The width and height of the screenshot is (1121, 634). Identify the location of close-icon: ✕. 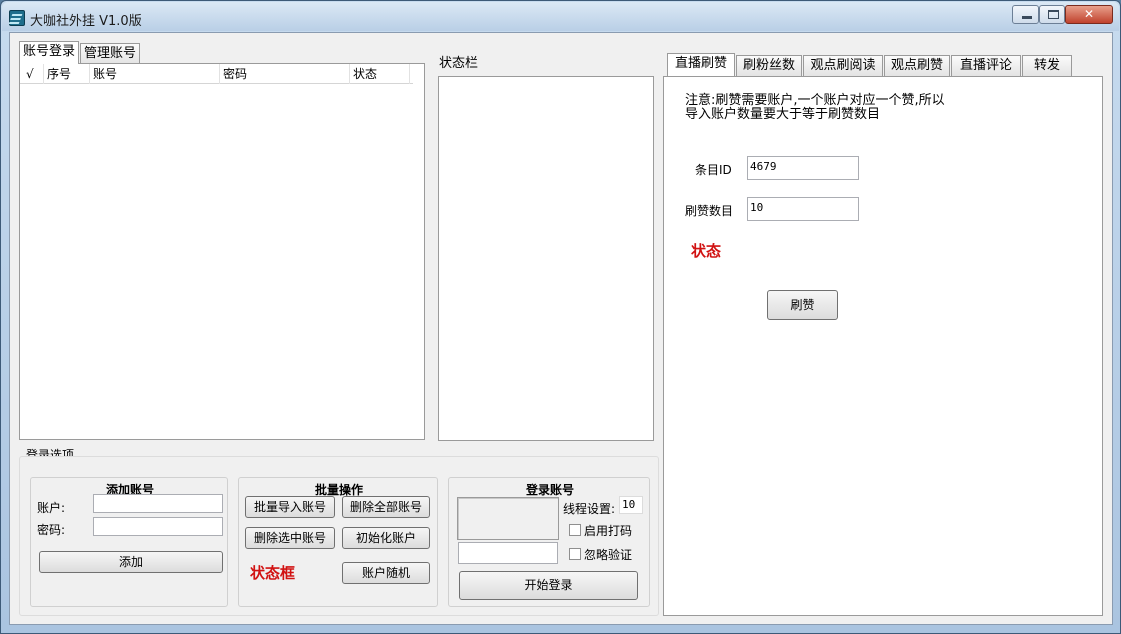
(1089, 14).